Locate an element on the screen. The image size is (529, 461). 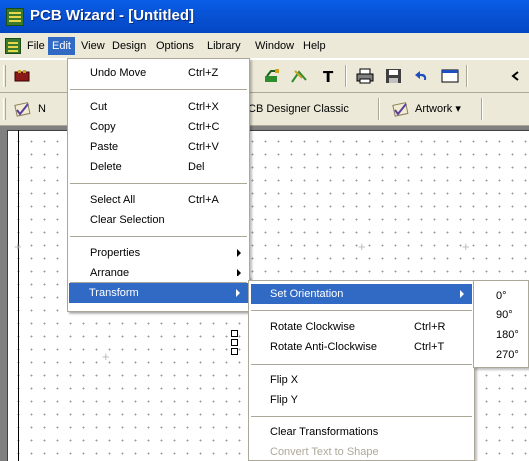
board-icon is located at coordinates (272, 76).